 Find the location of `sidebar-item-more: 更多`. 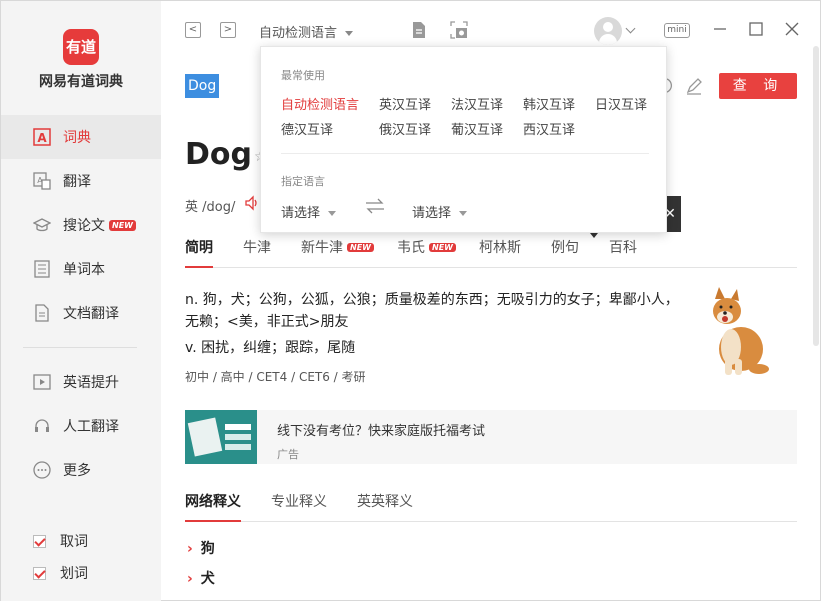

sidebar-item-more: 更多 is located at coordinates (81, 470).